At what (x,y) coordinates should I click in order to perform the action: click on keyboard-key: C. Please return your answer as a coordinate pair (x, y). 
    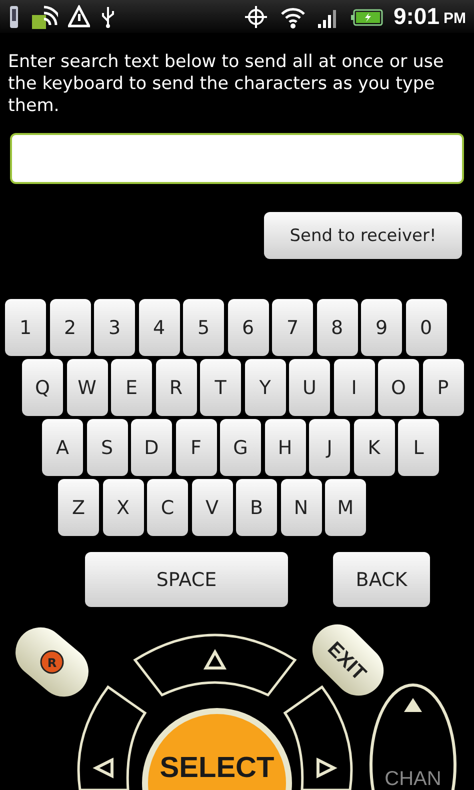
    Looking at the image, I should click on (167, 507).